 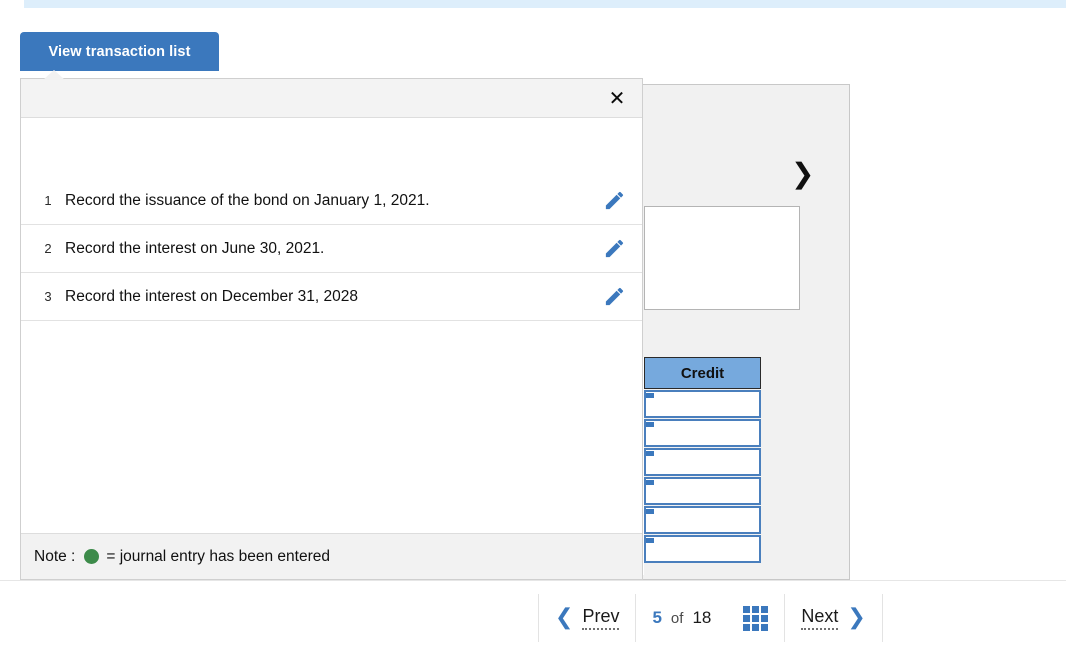 I want to click on entered-status-dot-icon, so click(x=92, y=556).